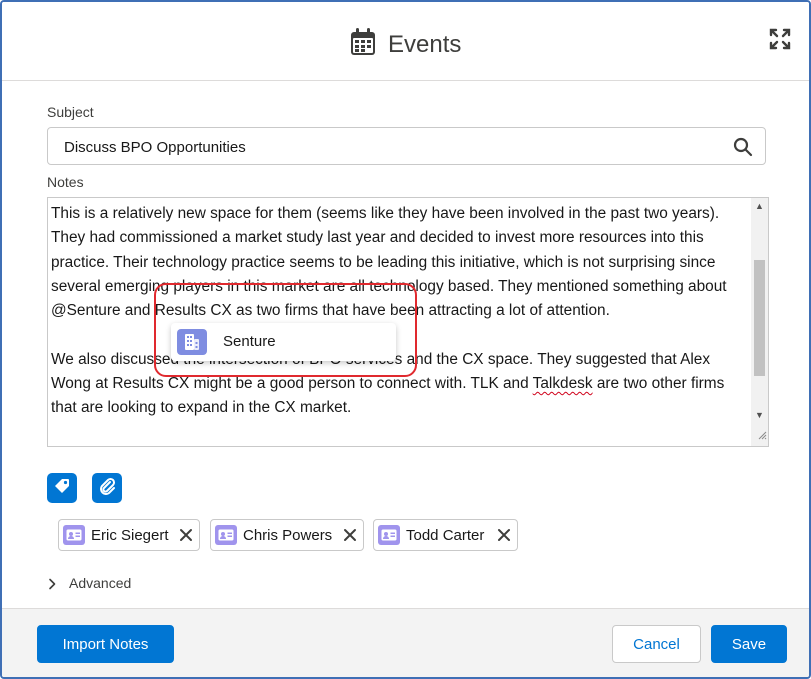 The image size is (811, 679). I want to click on add-tag-button, so click(62, 488).